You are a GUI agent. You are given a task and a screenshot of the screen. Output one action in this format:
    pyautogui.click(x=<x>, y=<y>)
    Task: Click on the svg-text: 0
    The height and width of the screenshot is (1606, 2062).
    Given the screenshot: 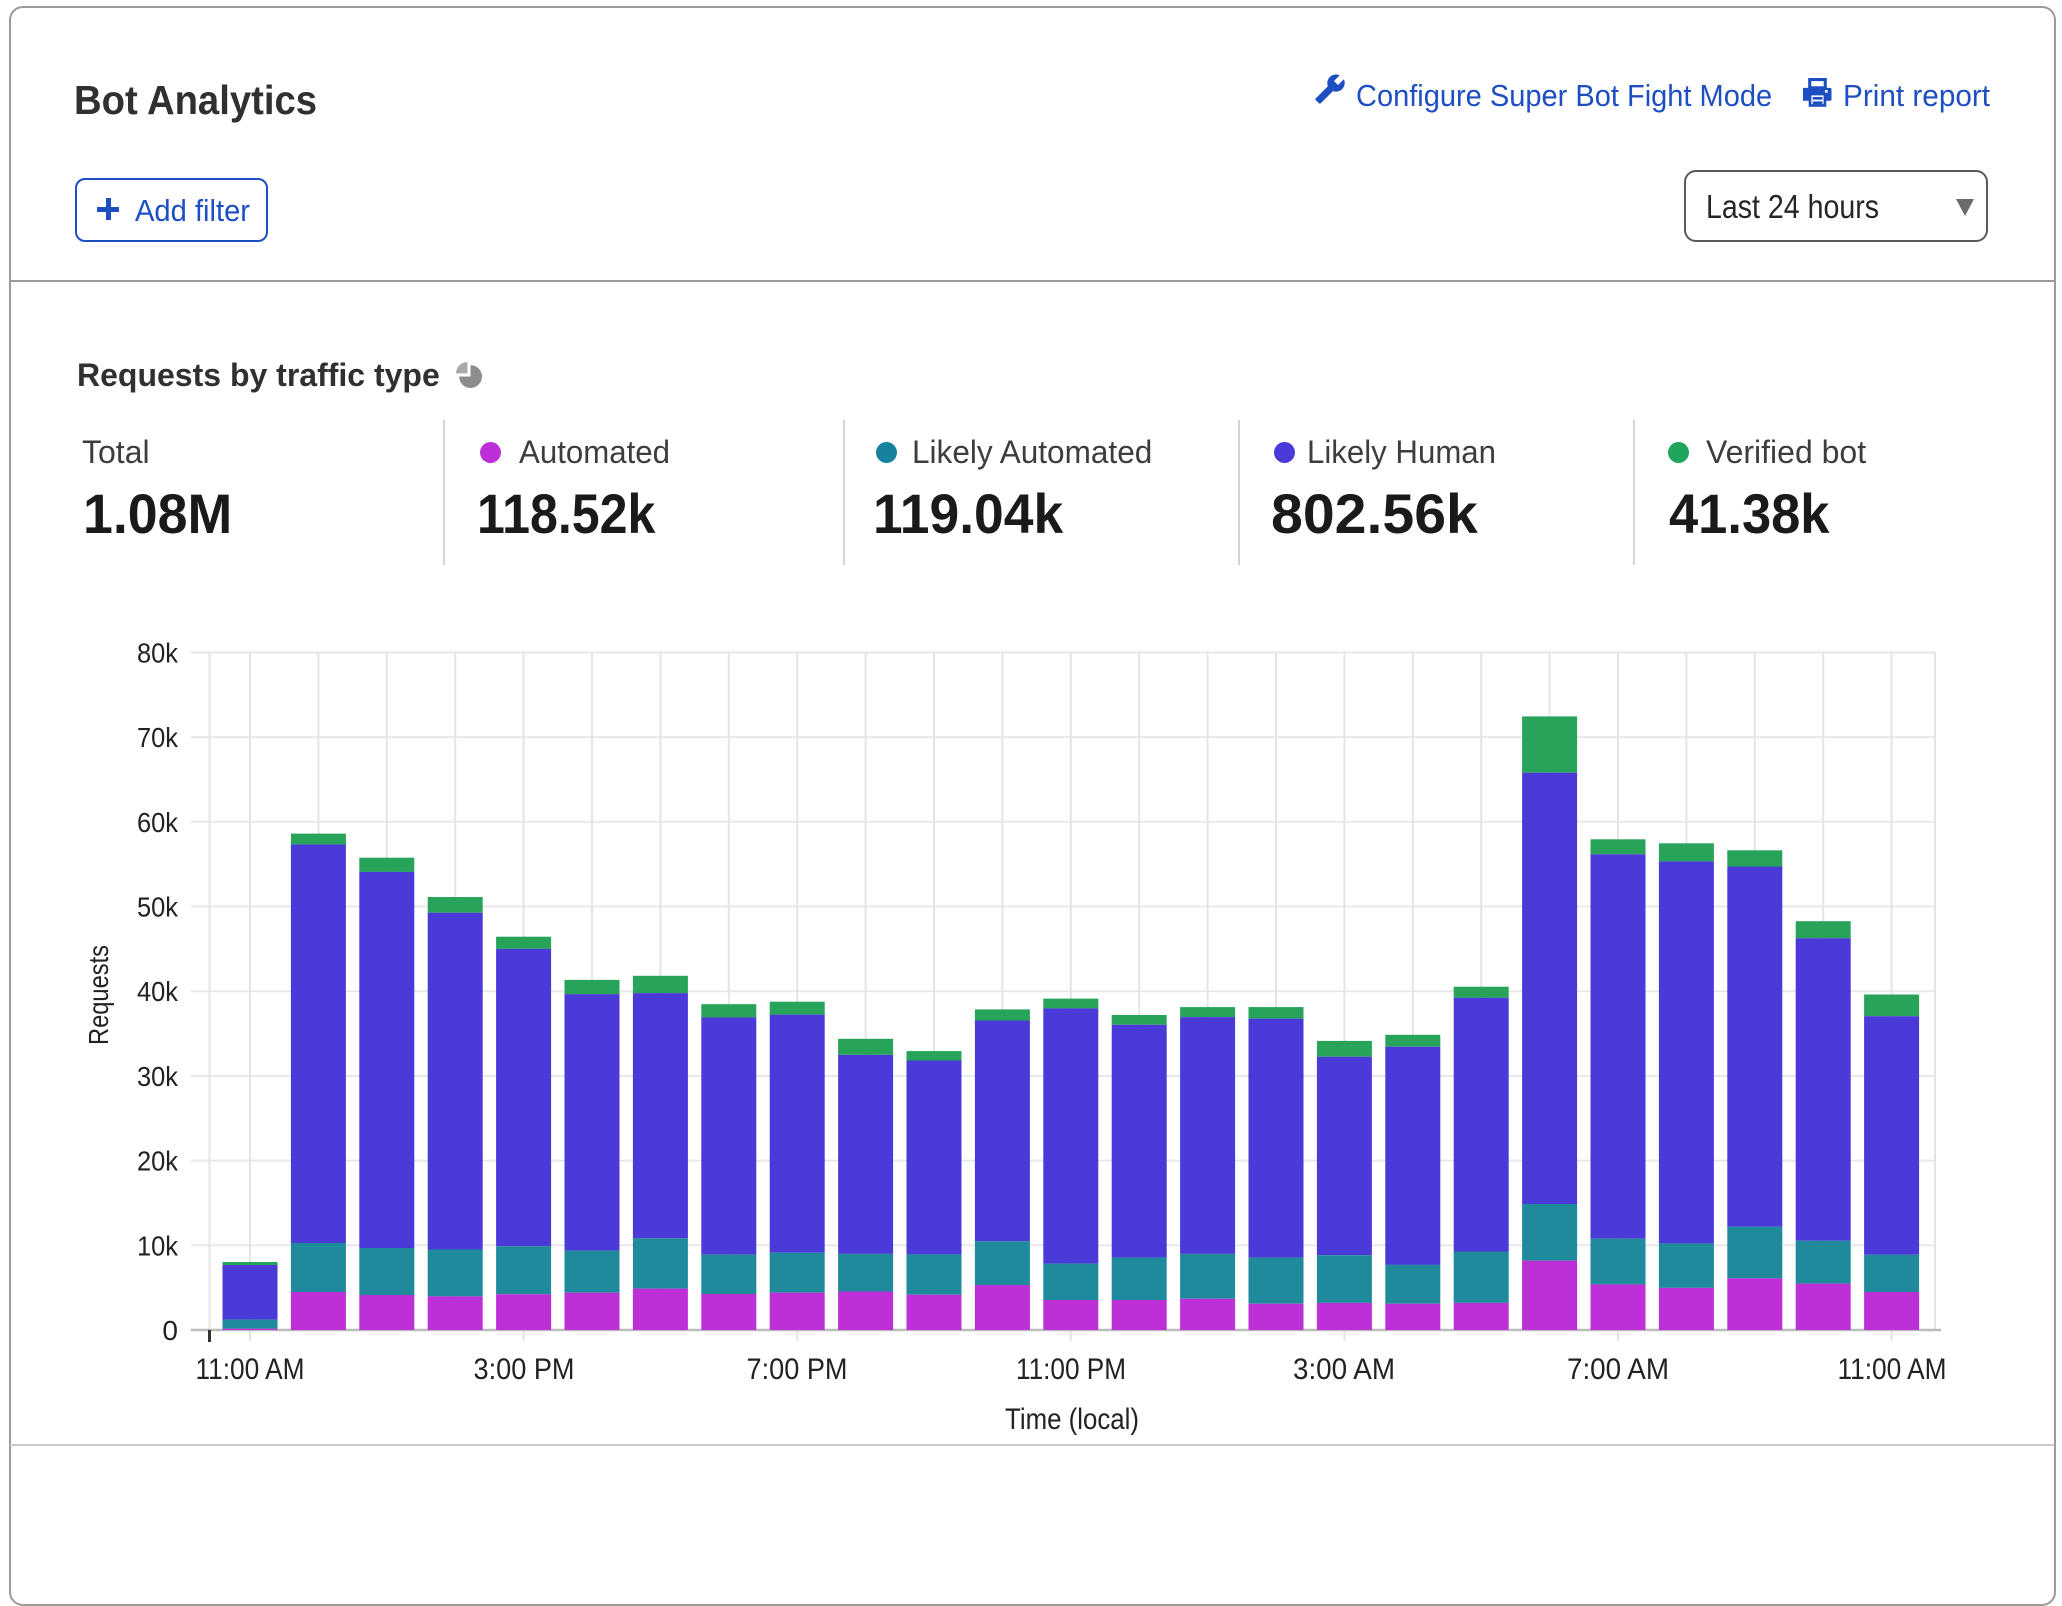 What is the action you would take?
    pyautogui.click(x=170, y=1330)
    